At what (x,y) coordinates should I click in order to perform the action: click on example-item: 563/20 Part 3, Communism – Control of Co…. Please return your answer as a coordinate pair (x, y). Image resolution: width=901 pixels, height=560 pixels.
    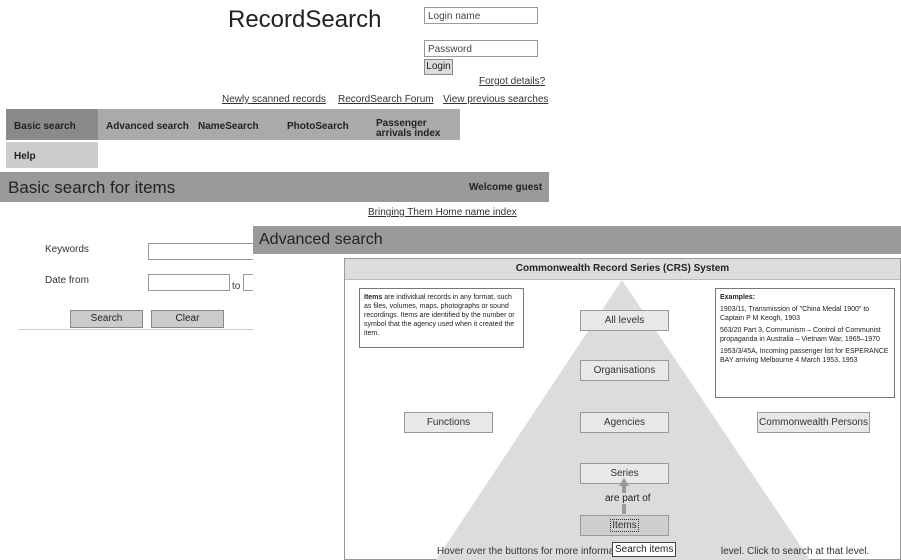
    Looking at the image, I should click on (800, 335).